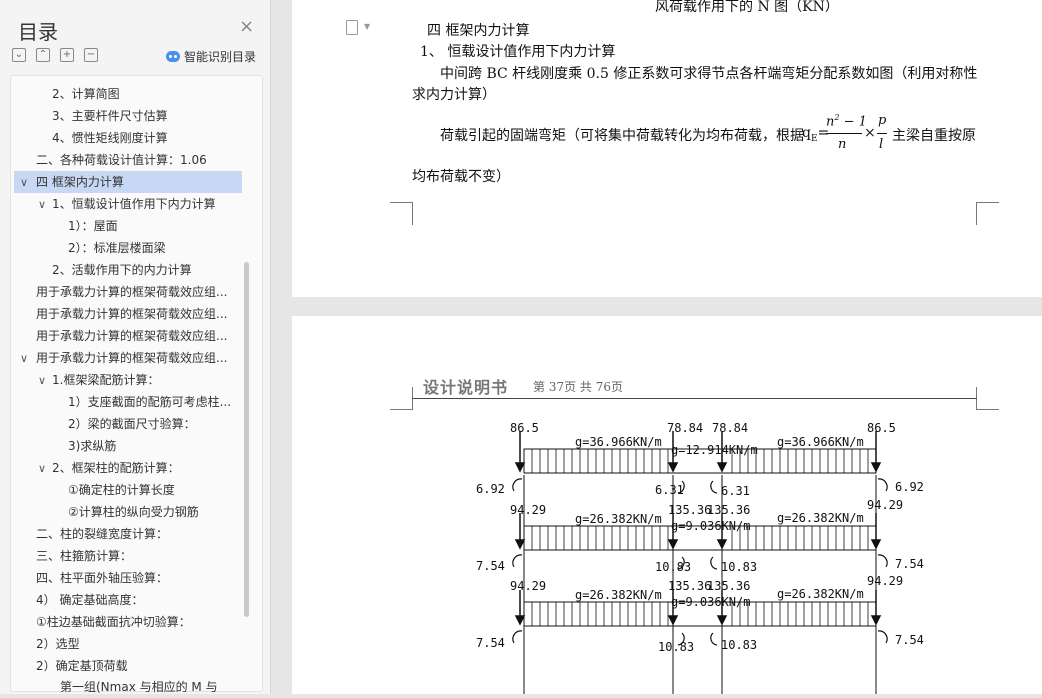 This screenshot has height=698, width=1042. What do you see at coordinates (618, 442) in the screenshot?
I see `dist-load-label: g=36.966KN/m` at bounding box center [618, 442].